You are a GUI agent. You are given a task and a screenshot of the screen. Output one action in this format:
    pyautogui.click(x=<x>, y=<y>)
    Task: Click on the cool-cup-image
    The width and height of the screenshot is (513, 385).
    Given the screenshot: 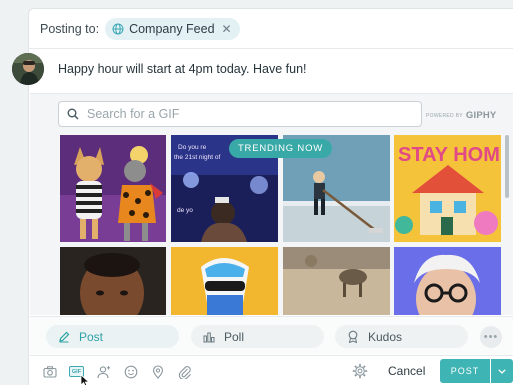 What is the action you would take?
    pyautogui.click(x=224, y=281)
    